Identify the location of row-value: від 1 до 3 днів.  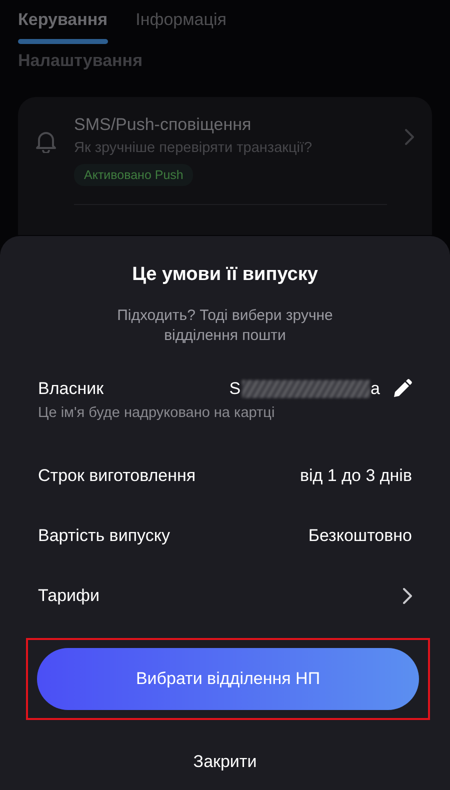
(356, 476).